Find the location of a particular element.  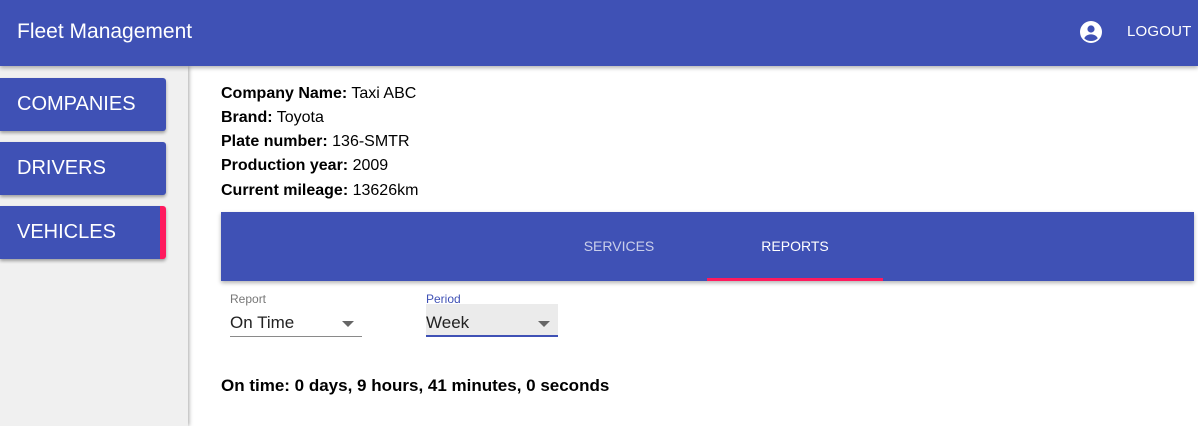

sidebar: COMPANIES DRIVERS VEHICLES is located at coordinates (94, 246).